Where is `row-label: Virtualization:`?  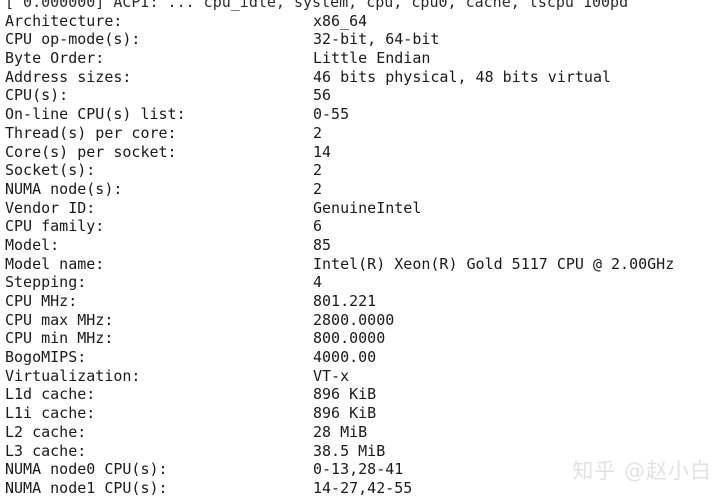
row-label: Virtualization: is located at coordinates (73, 375).